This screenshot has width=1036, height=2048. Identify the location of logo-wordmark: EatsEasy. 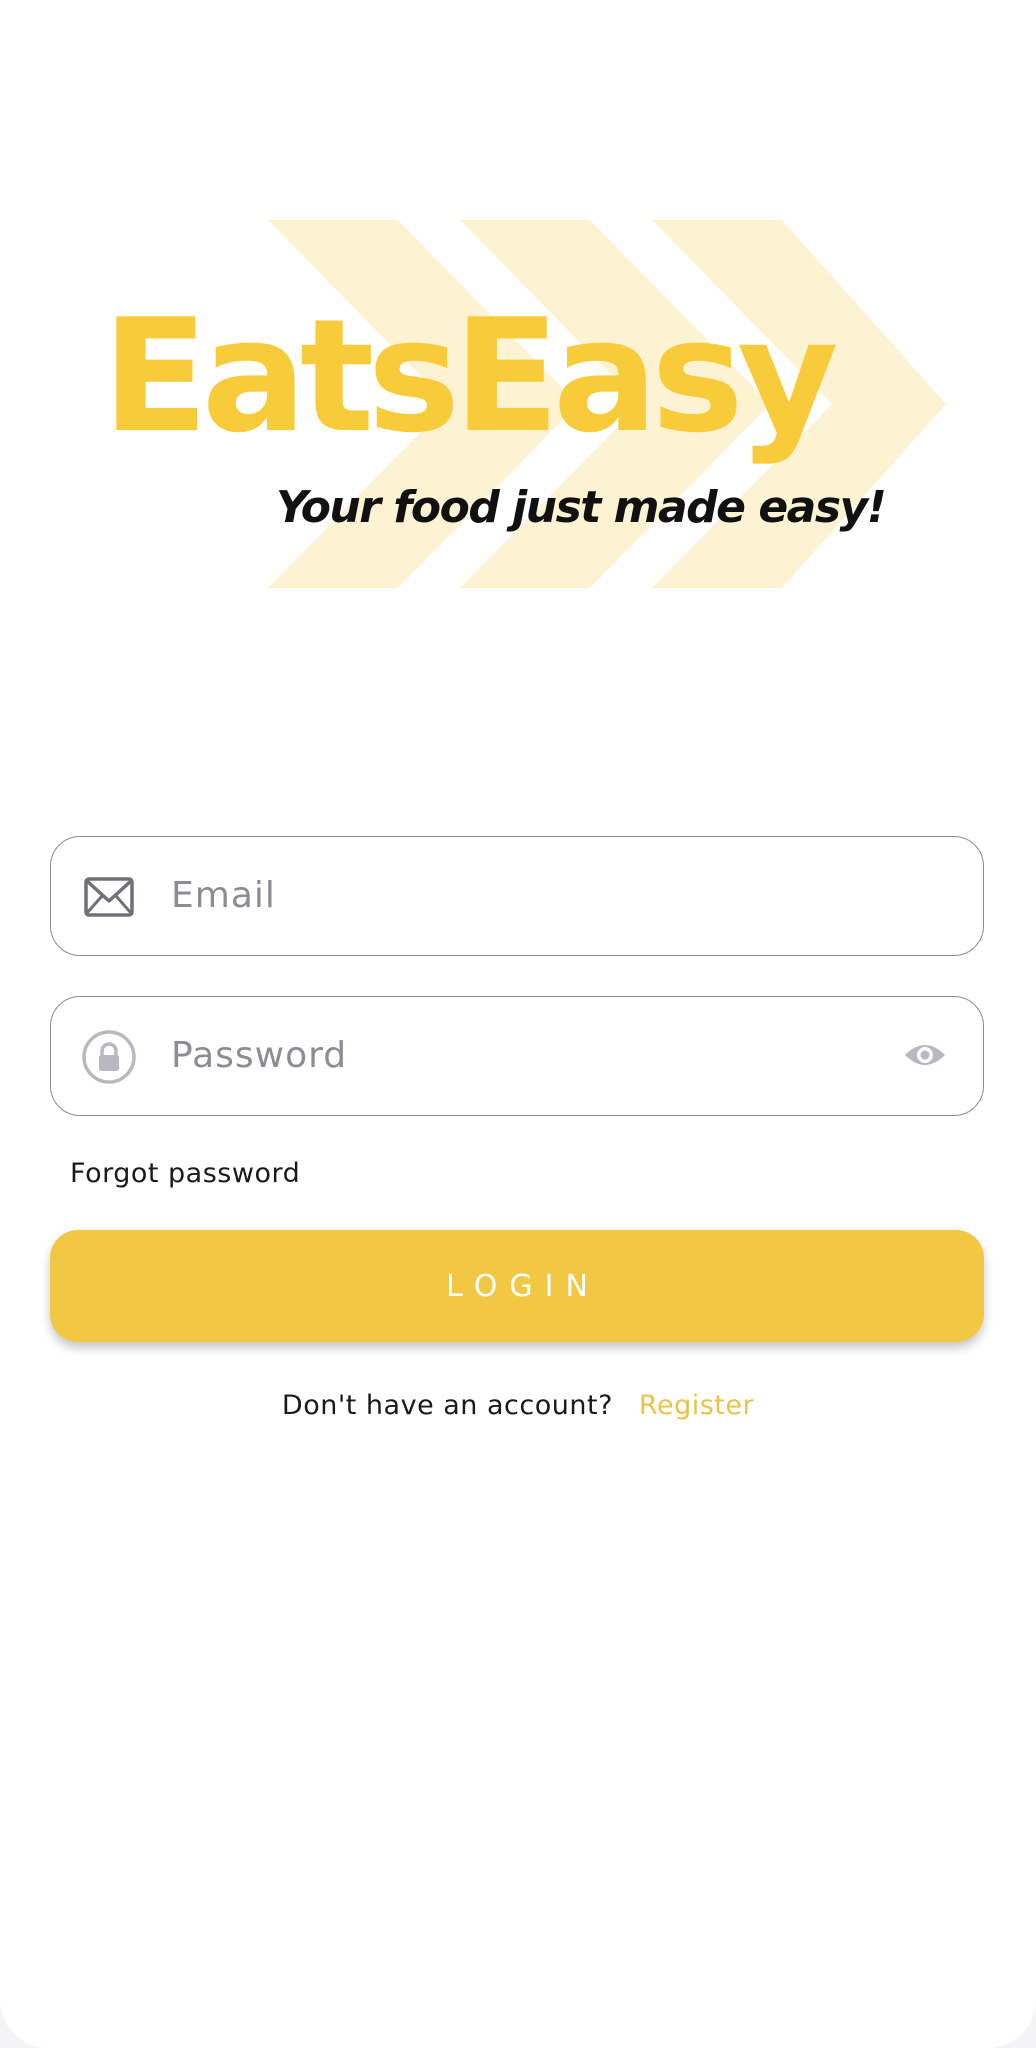
(470, 376).